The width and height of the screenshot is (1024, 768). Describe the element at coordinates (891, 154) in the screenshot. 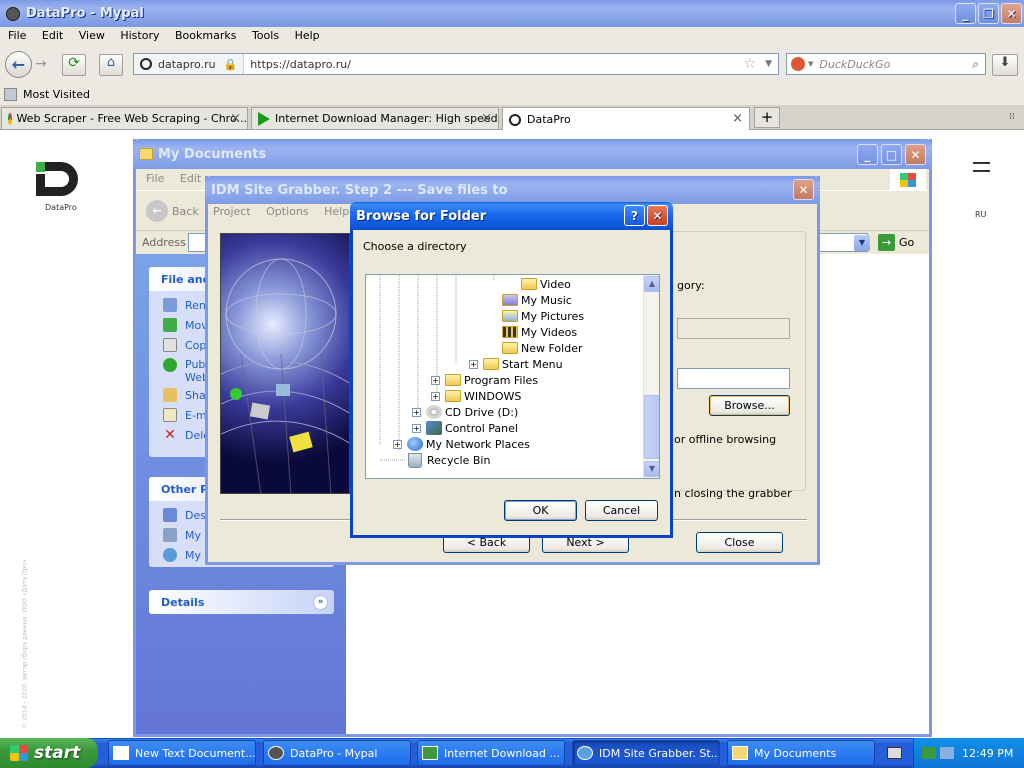

I see `maximize-button: □` at that location.